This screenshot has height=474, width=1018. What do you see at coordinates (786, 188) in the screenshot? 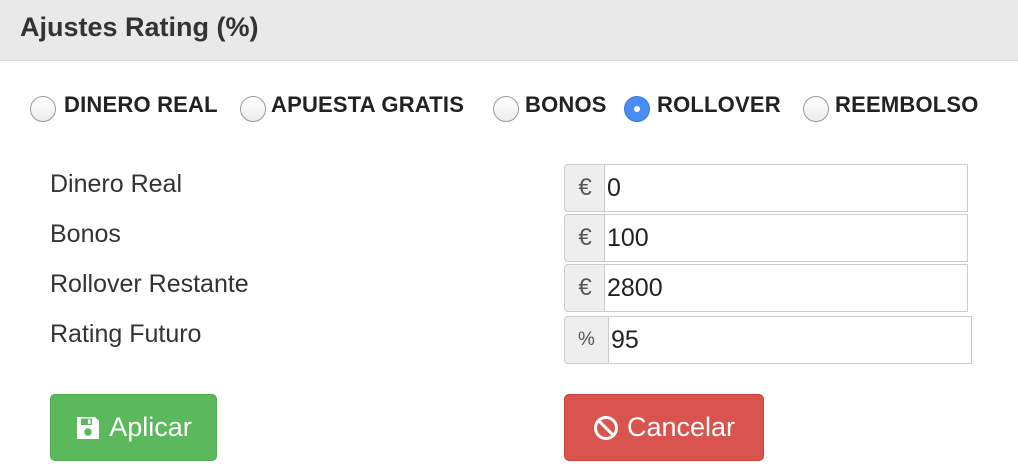
I see `dinero-real-input` at bounding box center [786, 188].